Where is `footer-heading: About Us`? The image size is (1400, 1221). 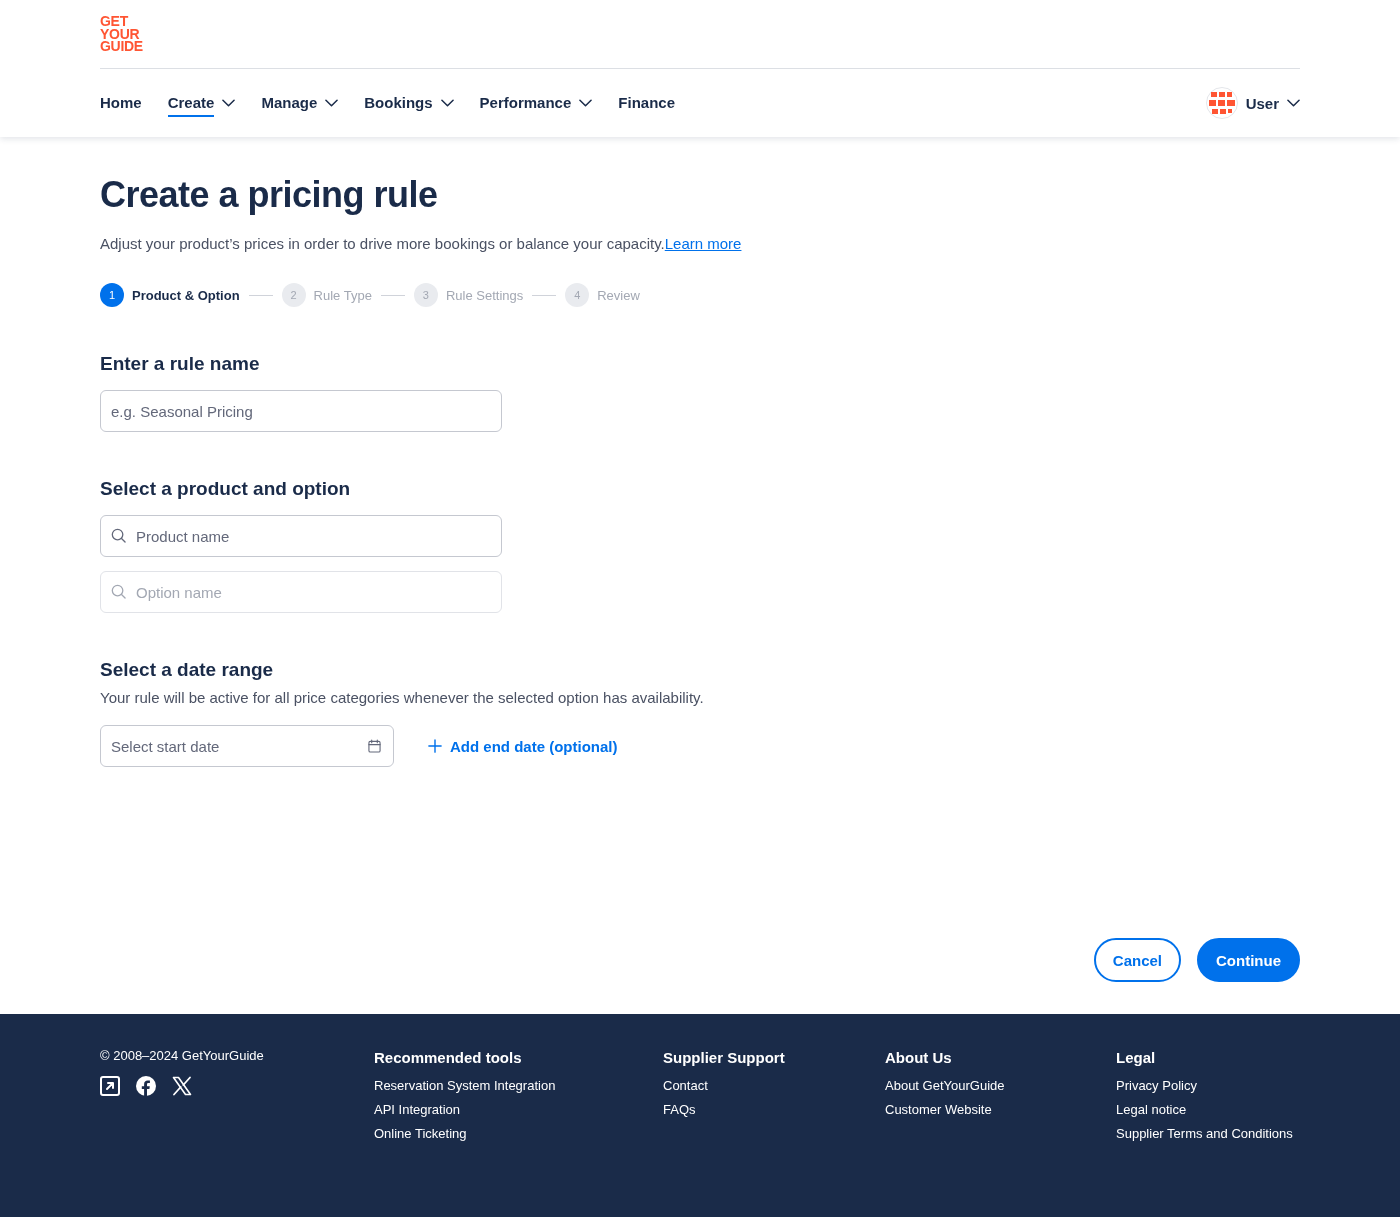
footer-heading: About Us is located at coordinates (918, 1058).